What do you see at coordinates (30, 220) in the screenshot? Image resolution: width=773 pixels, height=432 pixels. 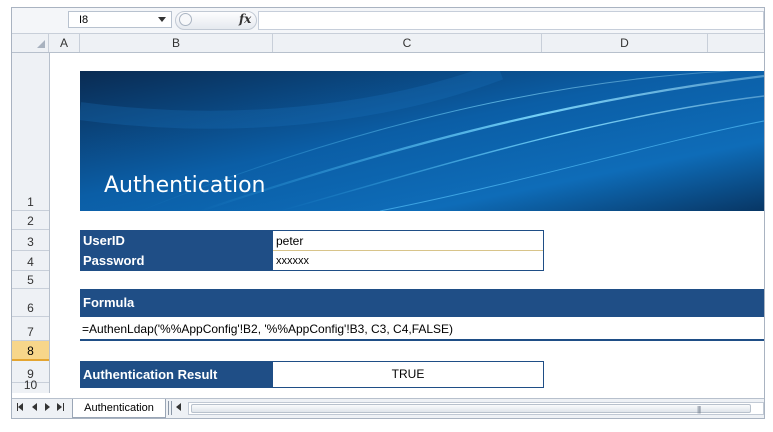 I see `row-header-2: 2` at bounding box center [30, 220].